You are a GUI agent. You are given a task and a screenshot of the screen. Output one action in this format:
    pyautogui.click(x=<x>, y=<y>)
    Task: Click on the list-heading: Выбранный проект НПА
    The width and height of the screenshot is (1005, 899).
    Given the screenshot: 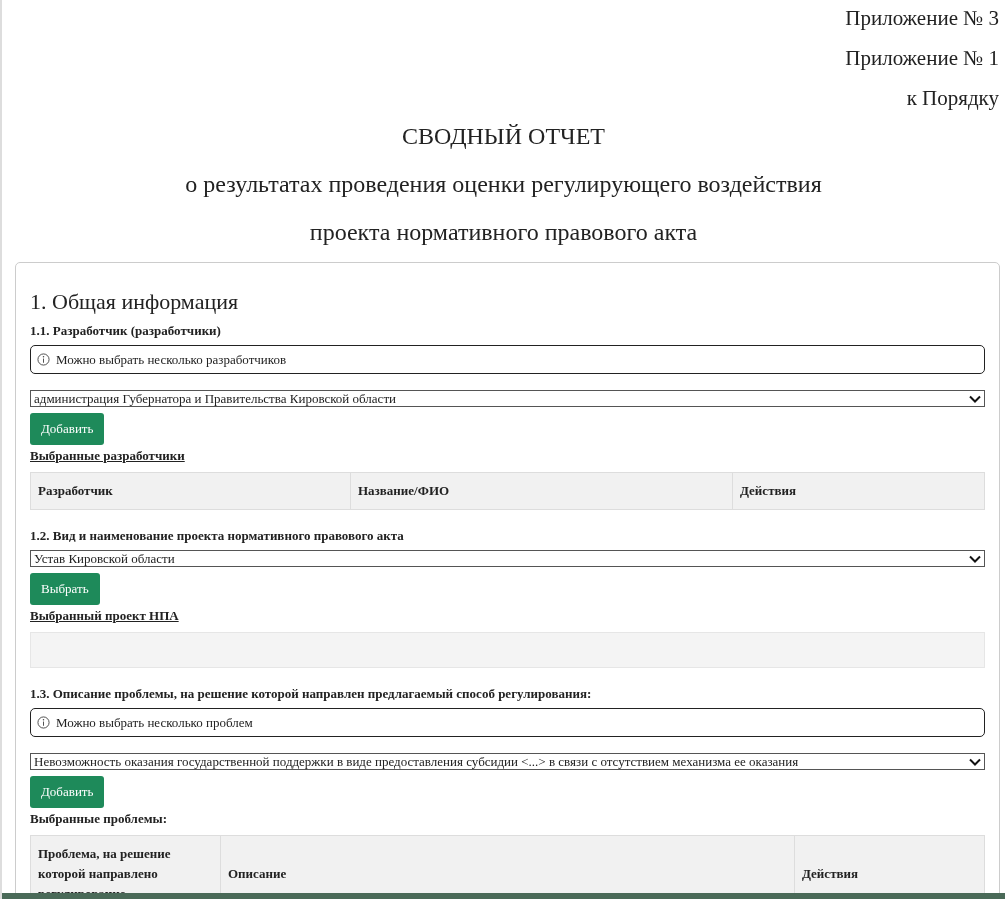 What is the action you would take?
    pyautogui.click(x=104, y=616)
    